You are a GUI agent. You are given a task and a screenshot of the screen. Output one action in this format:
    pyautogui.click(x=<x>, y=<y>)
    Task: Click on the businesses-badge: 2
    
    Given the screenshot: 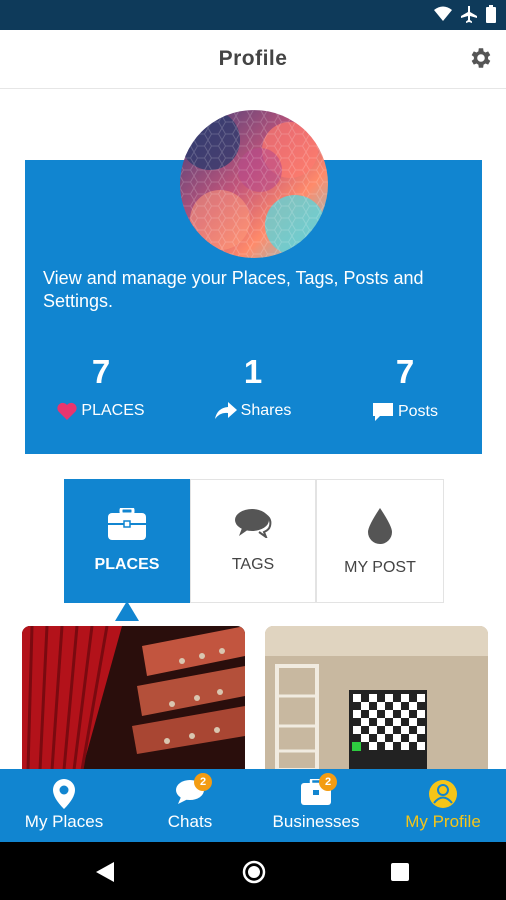 What is the action you would take?
    pyautogui.click(x=328, y=782)
    